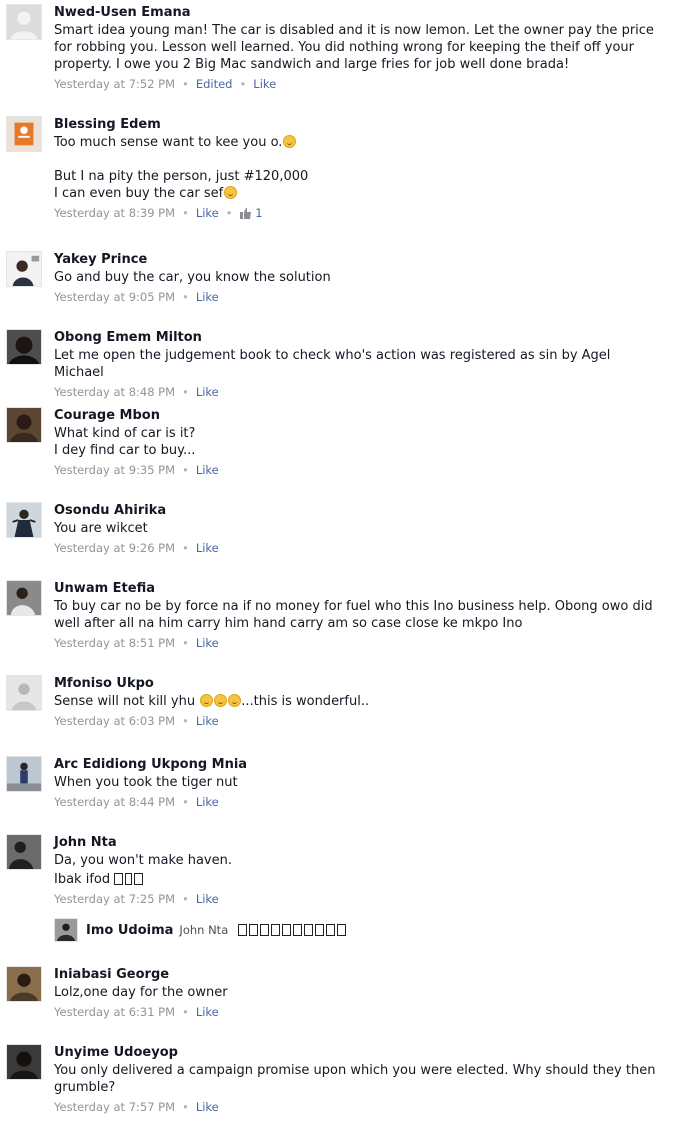 The image size is (681, 1130). I want to click on silhouette-icon, so click(24, 22).